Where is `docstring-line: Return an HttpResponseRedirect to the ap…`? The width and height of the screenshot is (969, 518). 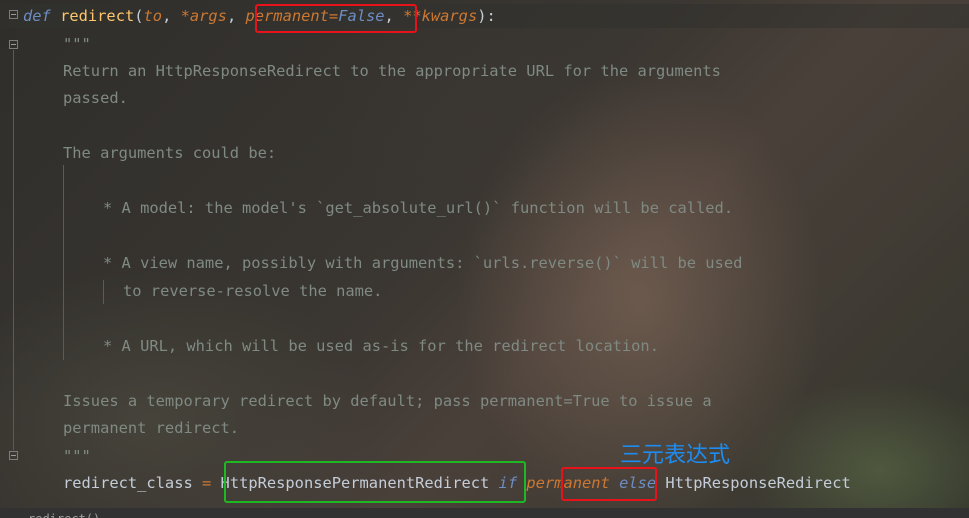
docstring-line: Return an HttpResponseRedirect to the ap… is located at coordinates (392, 71).